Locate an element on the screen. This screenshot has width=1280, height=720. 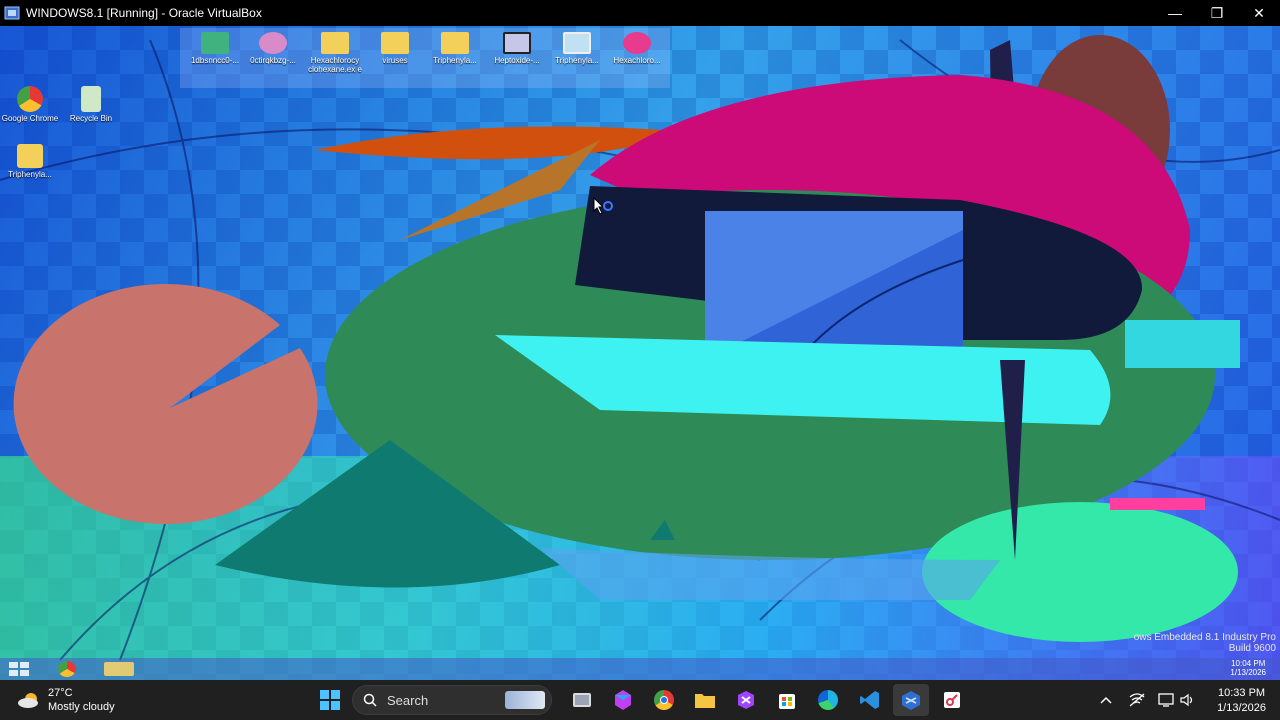
chevron-up-icon is located at coordinates (1106, 700).